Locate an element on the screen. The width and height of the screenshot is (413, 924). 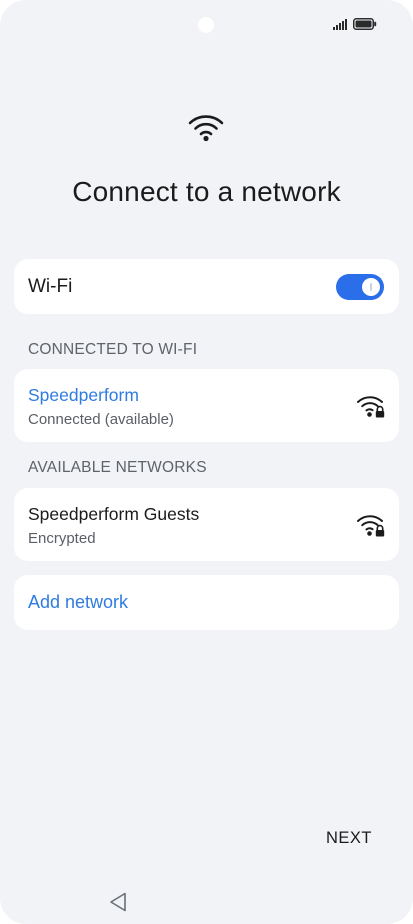
status-bar is located at coordinates (355, 24).